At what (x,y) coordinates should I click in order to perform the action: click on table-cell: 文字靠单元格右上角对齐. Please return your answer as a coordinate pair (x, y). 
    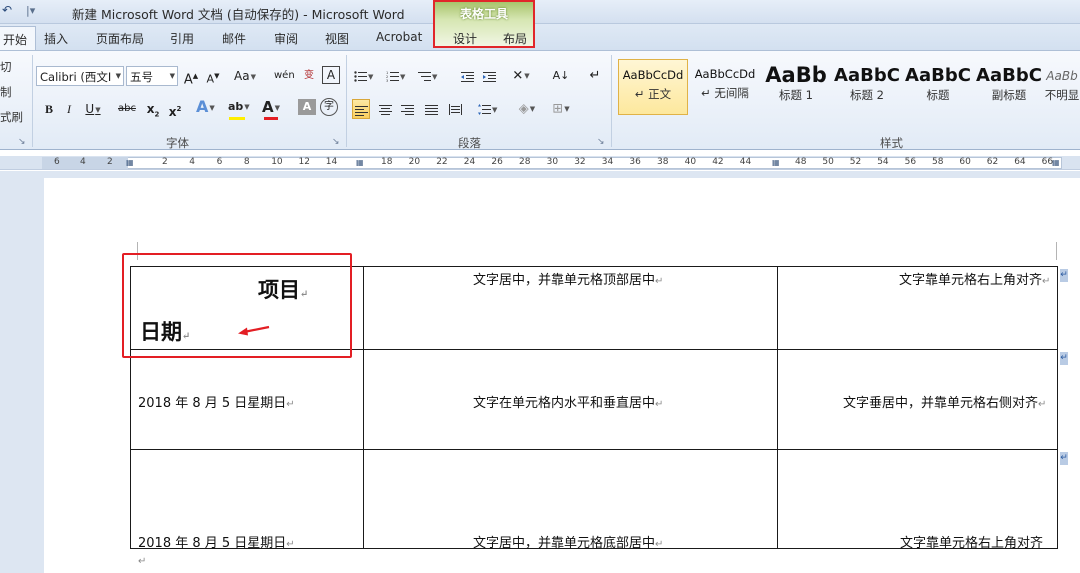
    Looking at the image, I should click on (971, 541).